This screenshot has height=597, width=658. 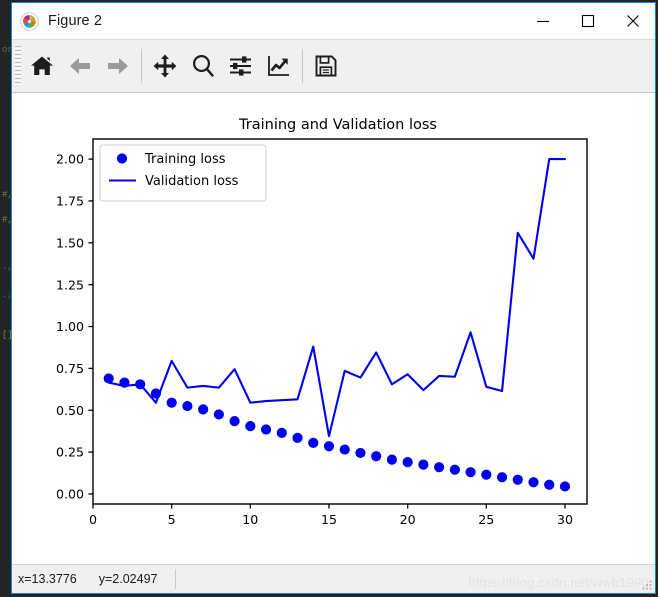 I want to click on pan-move-icon, so click(x=165, y=66).